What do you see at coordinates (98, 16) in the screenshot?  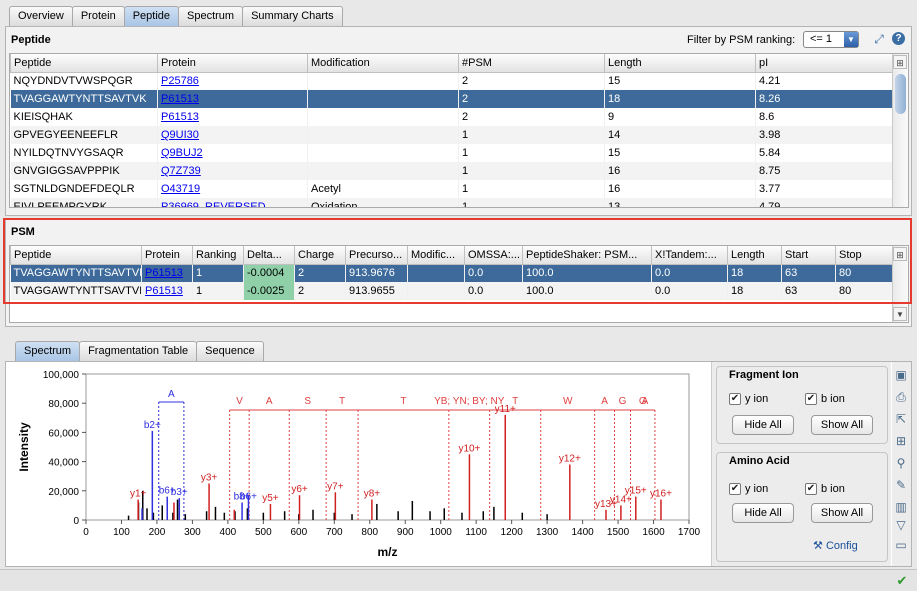 I see `tab-protein: Protein` at bounding box center [98, 16].